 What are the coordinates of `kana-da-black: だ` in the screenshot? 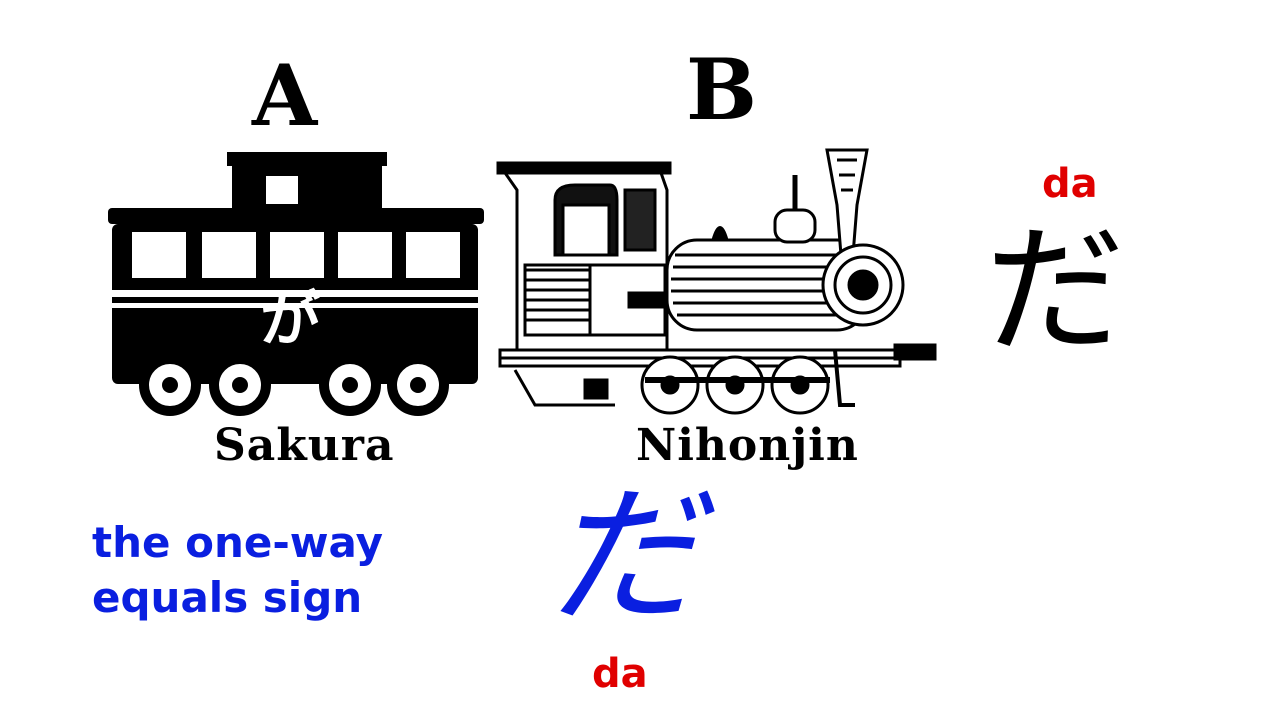 It's located at (1055, 291).